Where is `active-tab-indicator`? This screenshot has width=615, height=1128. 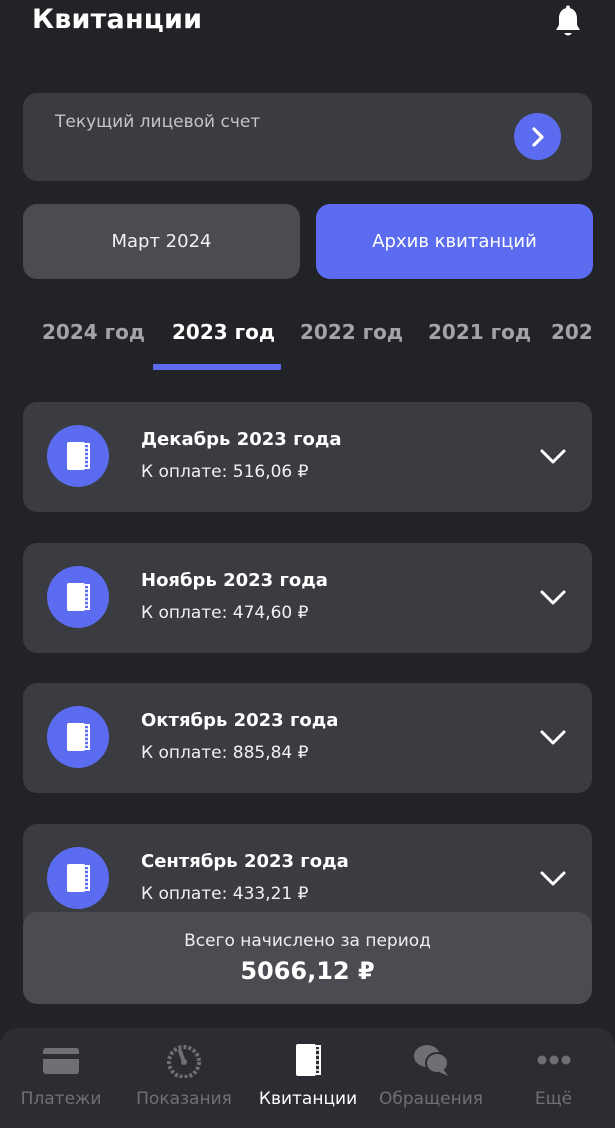 active-tab-indicator is located at coordinates (217, 367).